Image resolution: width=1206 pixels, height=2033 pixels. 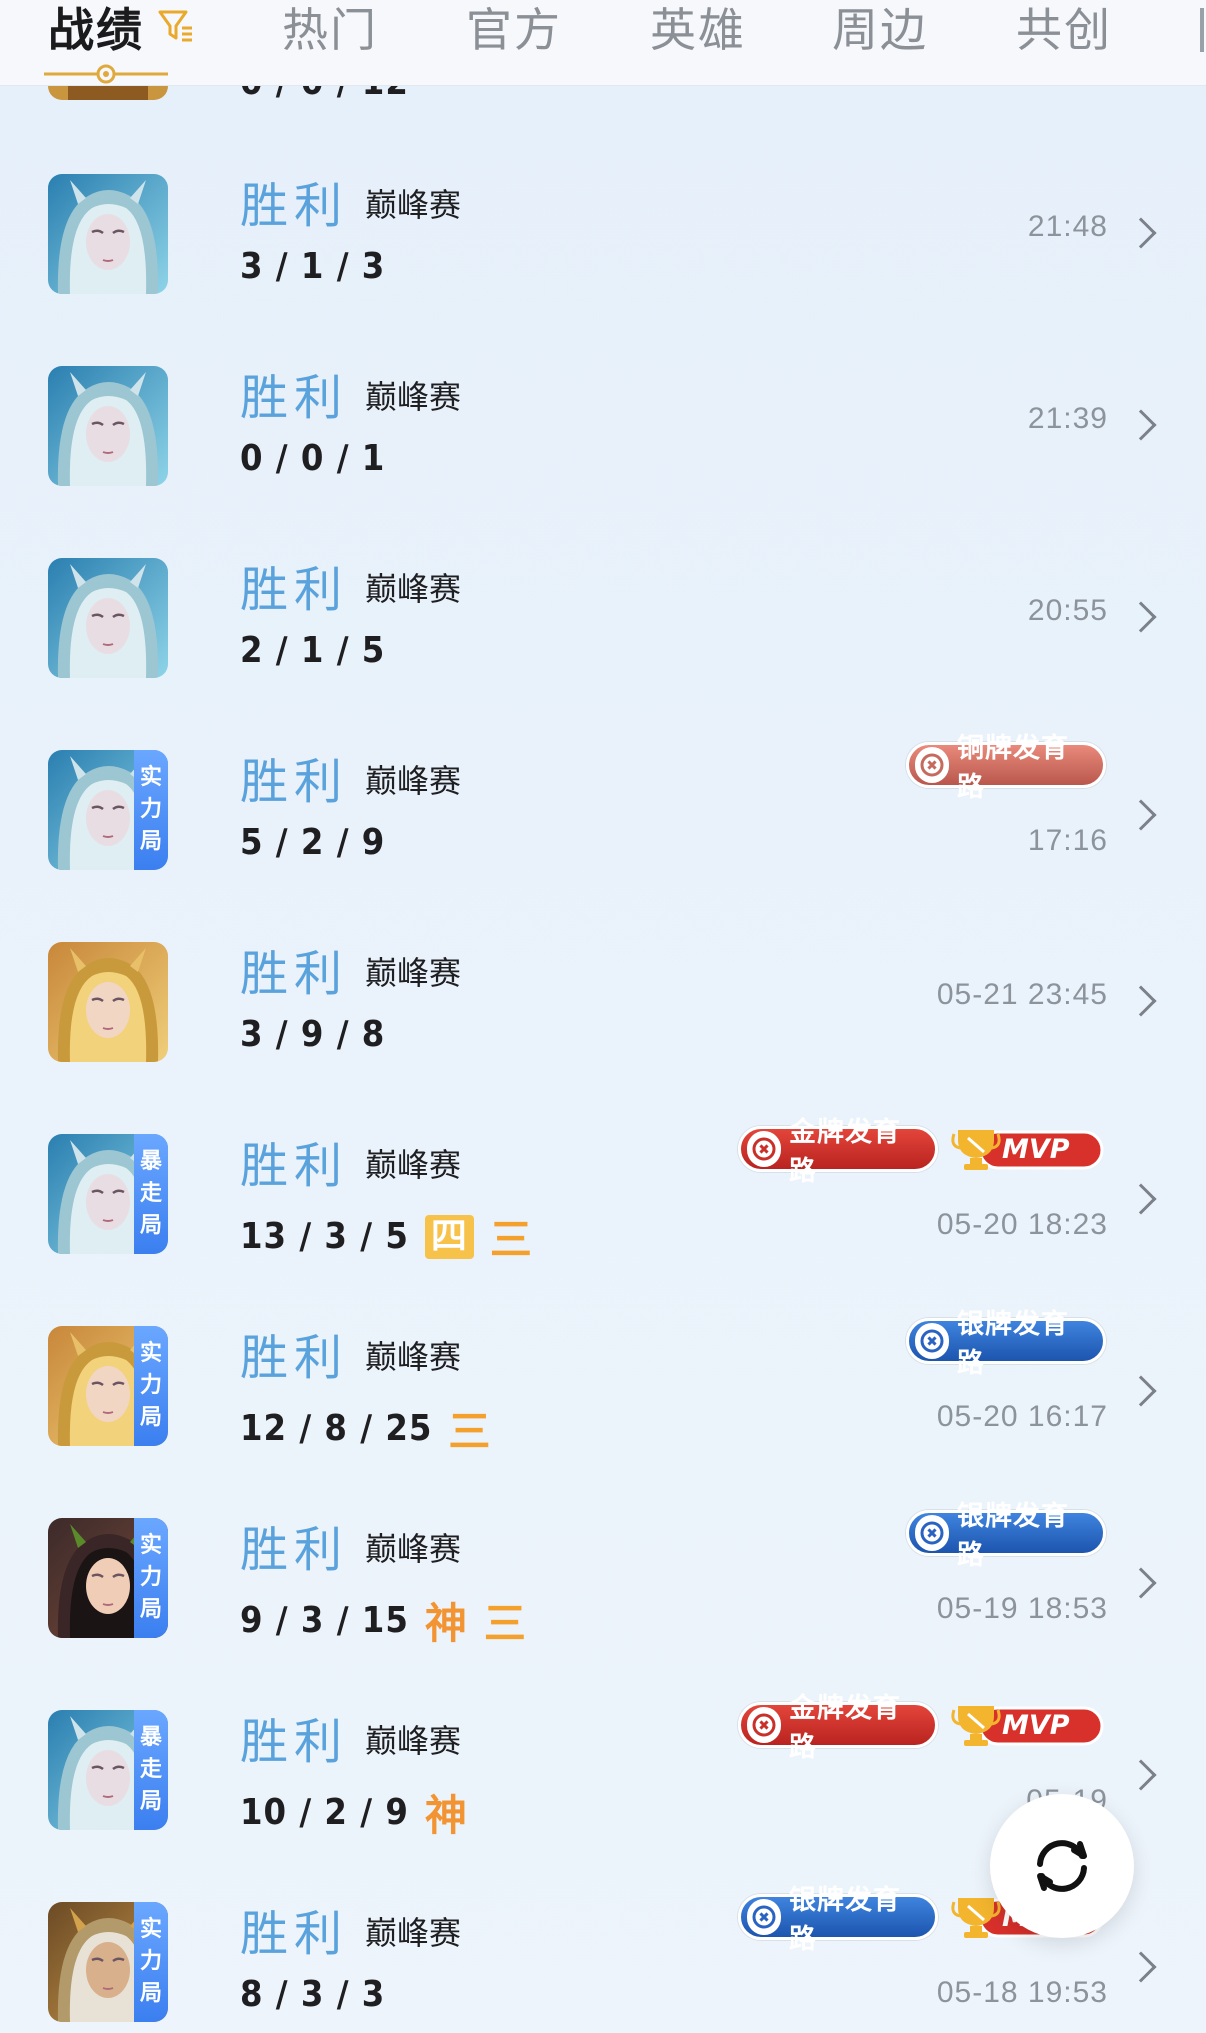 I want to click on kda-line: 8 / 3 / 3, so click(x=312, y=1994).